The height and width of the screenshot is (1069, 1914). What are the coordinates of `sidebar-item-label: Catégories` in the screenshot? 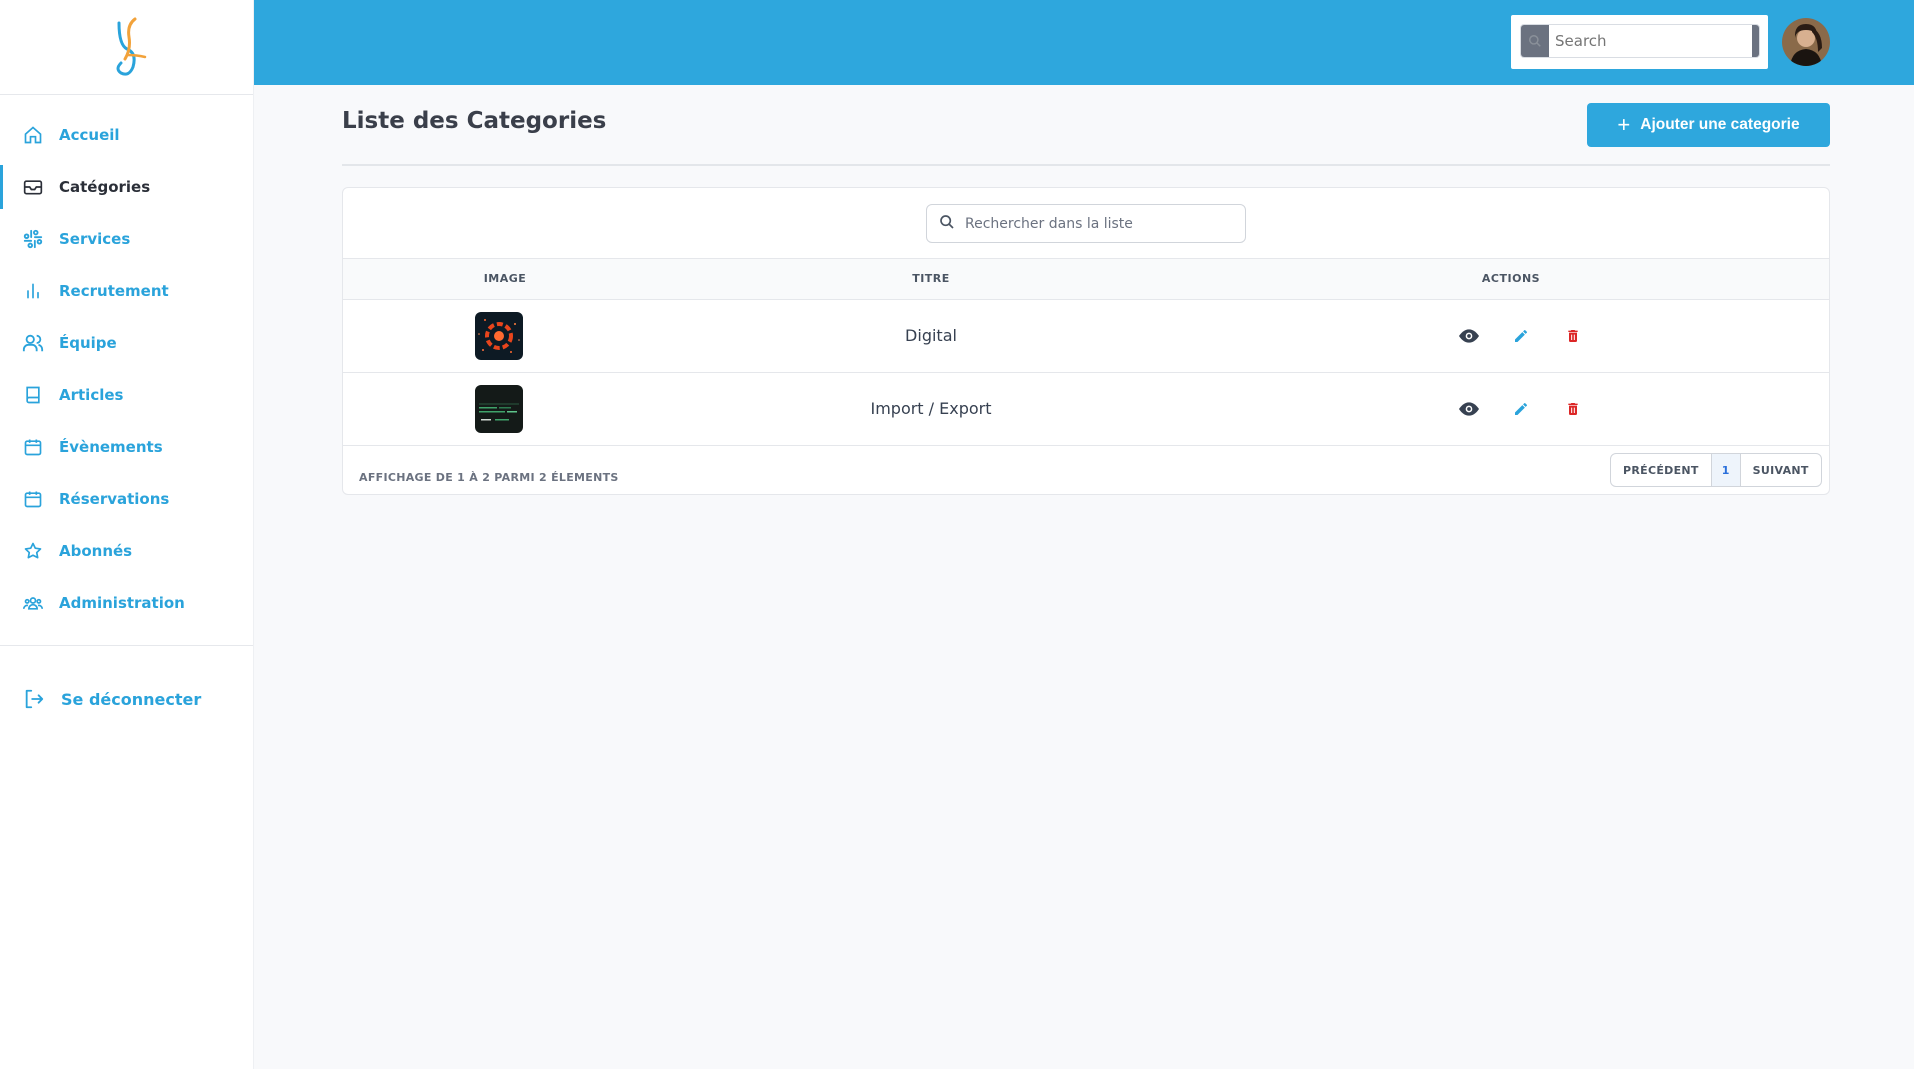 It's located at (105, 187).